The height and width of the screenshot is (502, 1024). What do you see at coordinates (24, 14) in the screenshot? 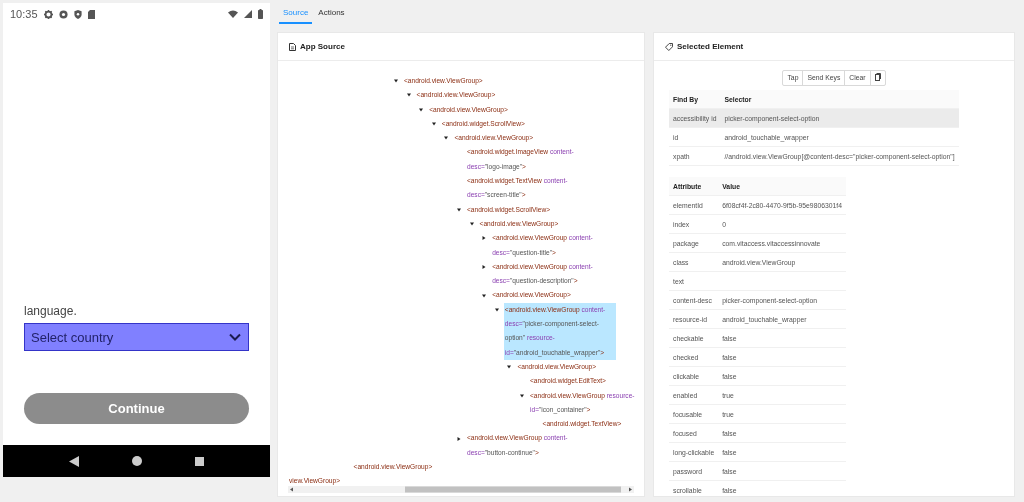
I see `status-time: 10:35` at bounding box center [24, 14].